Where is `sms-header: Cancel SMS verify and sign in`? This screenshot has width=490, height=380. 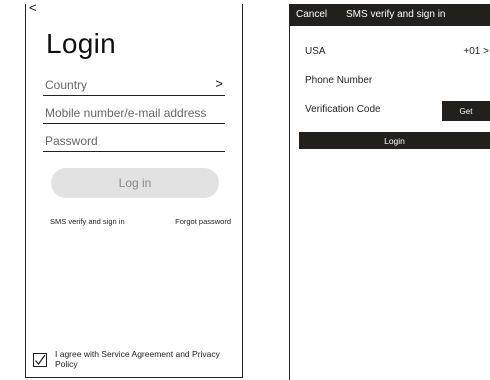
sms-header: Cancel SMS verify and sign in is located at coordinates (390, 15).